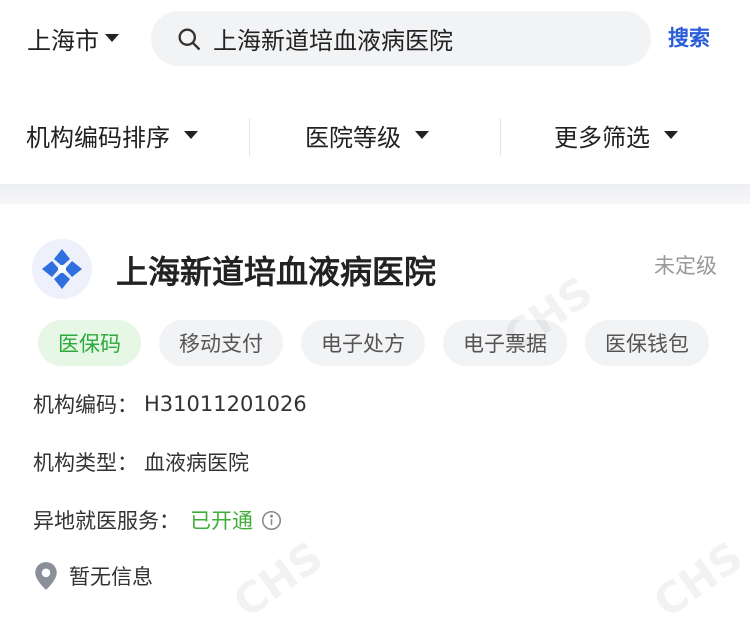 This screenshot has width=750, height=629. Describe the element at coordinates (85, 405) in the screenshot. I see `institution-code-label: 机构编码：` at that location.